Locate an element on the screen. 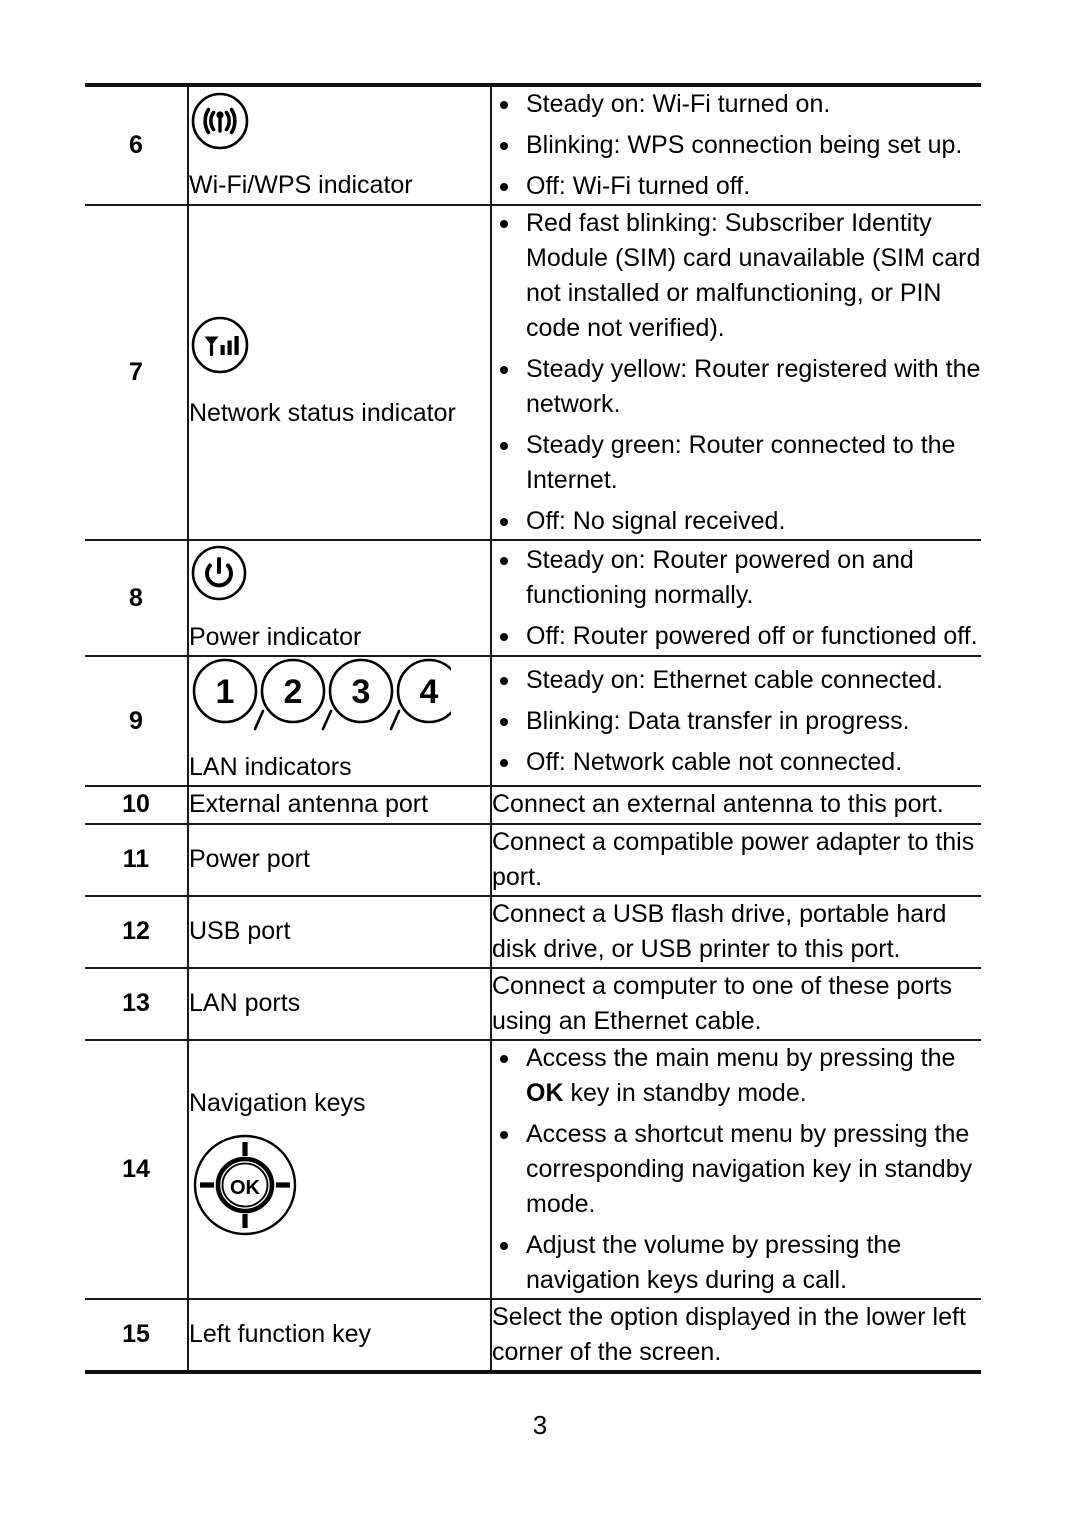 Image resolution: width=1080 pixels, height=1521 pixels. page-number: 3 is located at coordinates (540, 1425).